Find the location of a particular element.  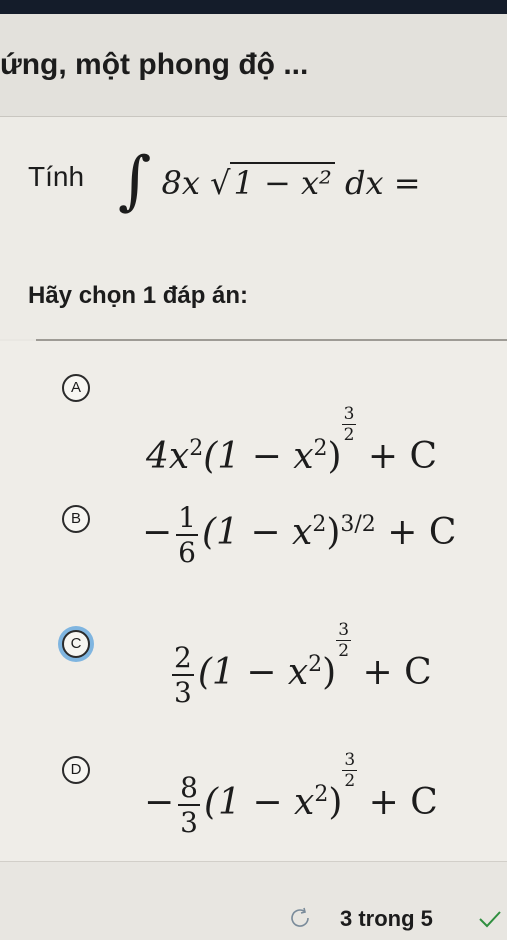

refresh-icon is located at coordinates (300, 918).